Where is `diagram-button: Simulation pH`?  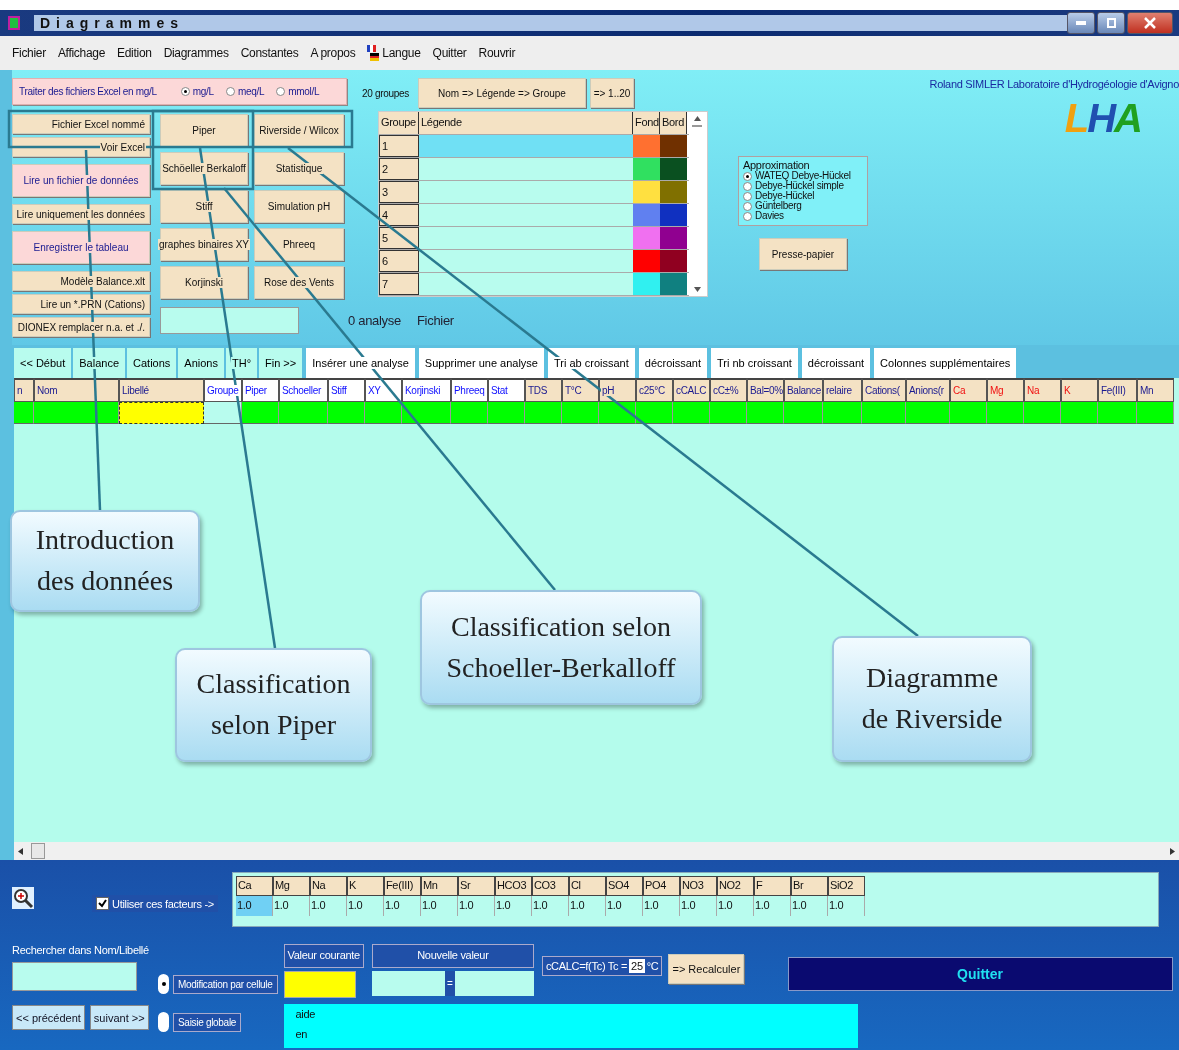
diagram-button: Simulation pH is located at coordinates (299, 206).